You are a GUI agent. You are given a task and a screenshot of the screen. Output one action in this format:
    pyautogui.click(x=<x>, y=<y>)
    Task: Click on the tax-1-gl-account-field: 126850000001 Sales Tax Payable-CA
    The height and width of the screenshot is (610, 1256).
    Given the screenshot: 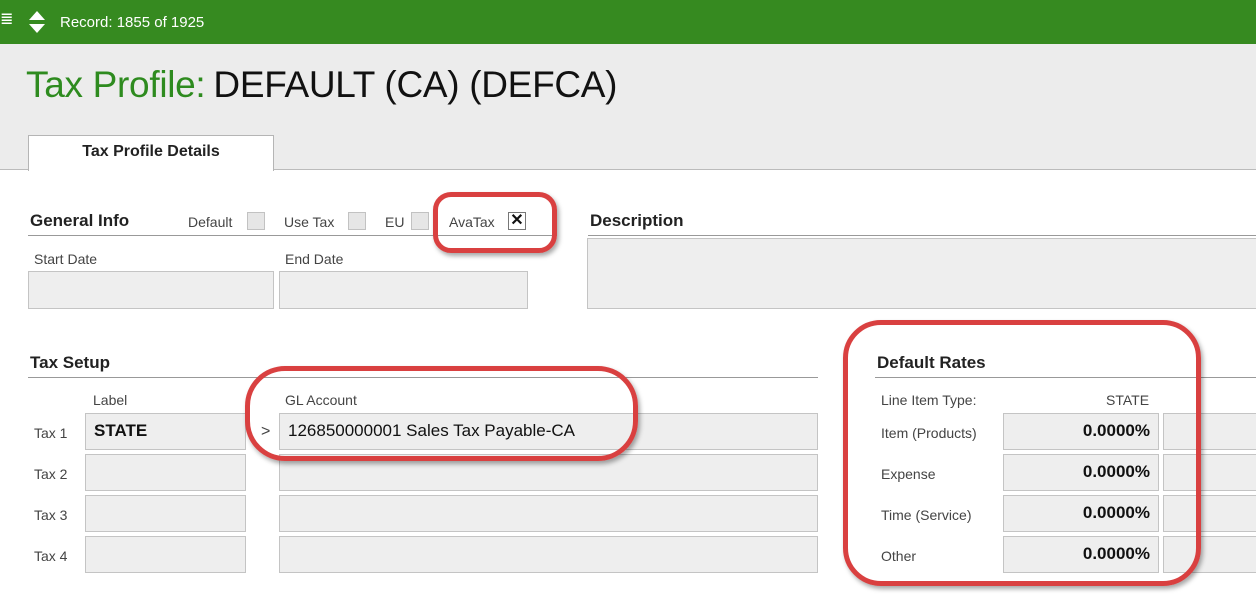 What is the action you would take?
    pyautogui.click(x=548, y=431)
    